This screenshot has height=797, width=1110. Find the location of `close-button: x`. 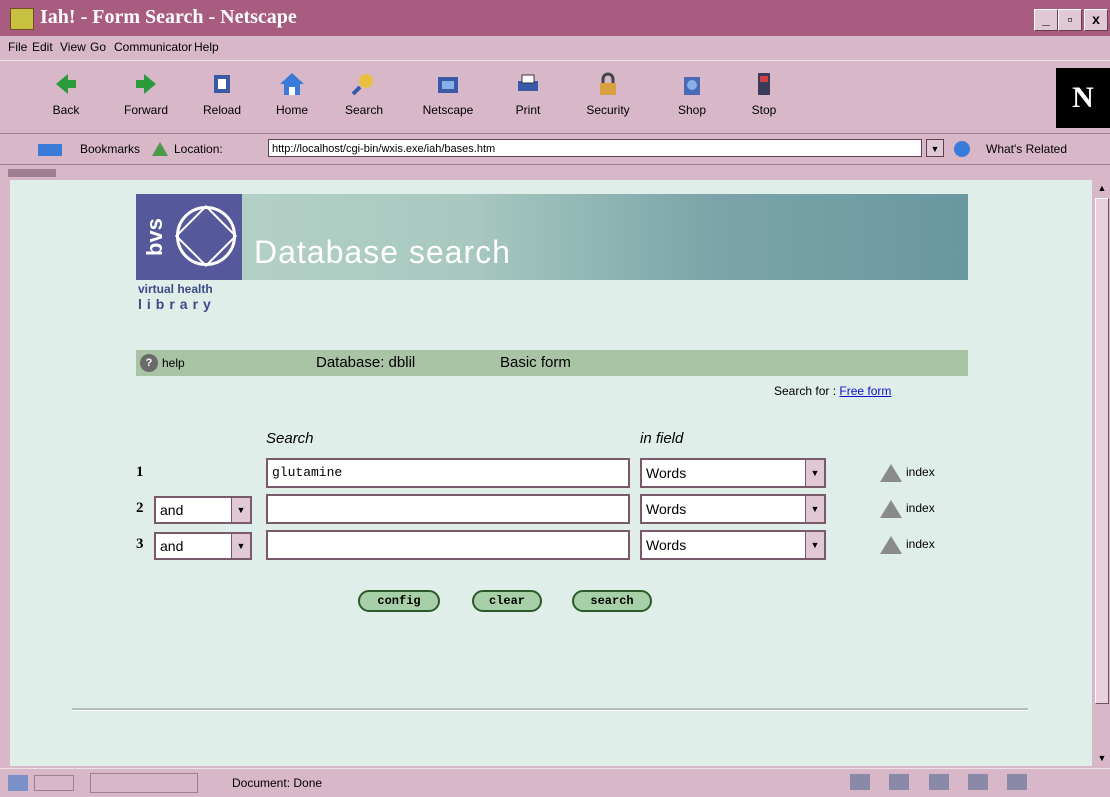

close-button: x is located at coordinates (1096, 20).